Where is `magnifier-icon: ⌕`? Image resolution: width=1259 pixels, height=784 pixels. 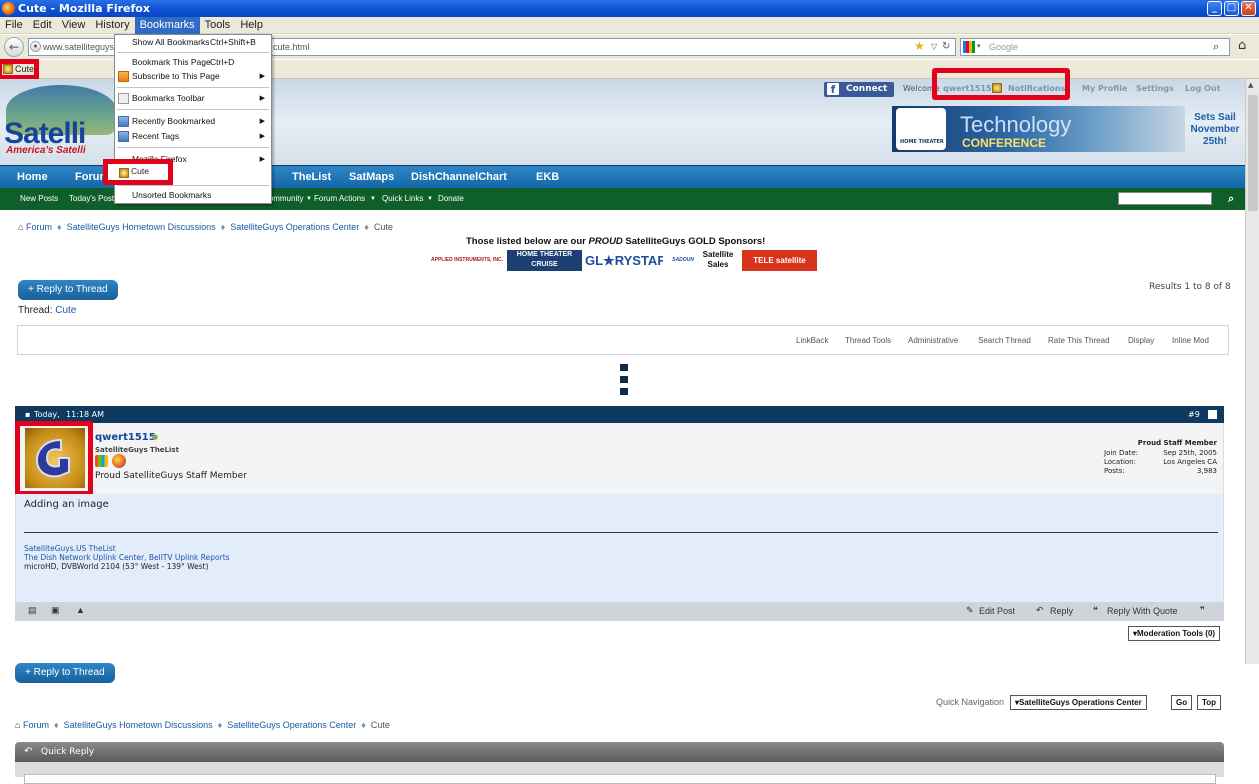 magnifier-icon: ⌕ is located at coordinates (1216, 47).